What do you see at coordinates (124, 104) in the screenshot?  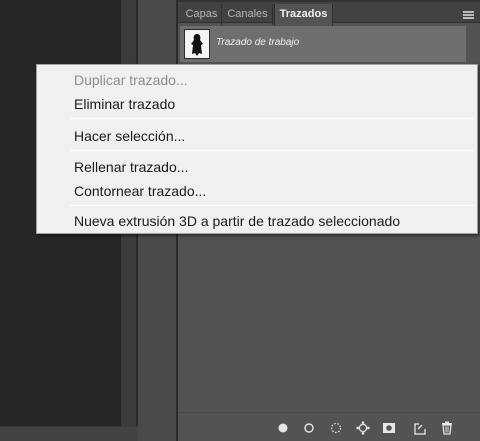 I see `menu-item-delete-path: Eliminar trazado` at bounding box center [124, 104].